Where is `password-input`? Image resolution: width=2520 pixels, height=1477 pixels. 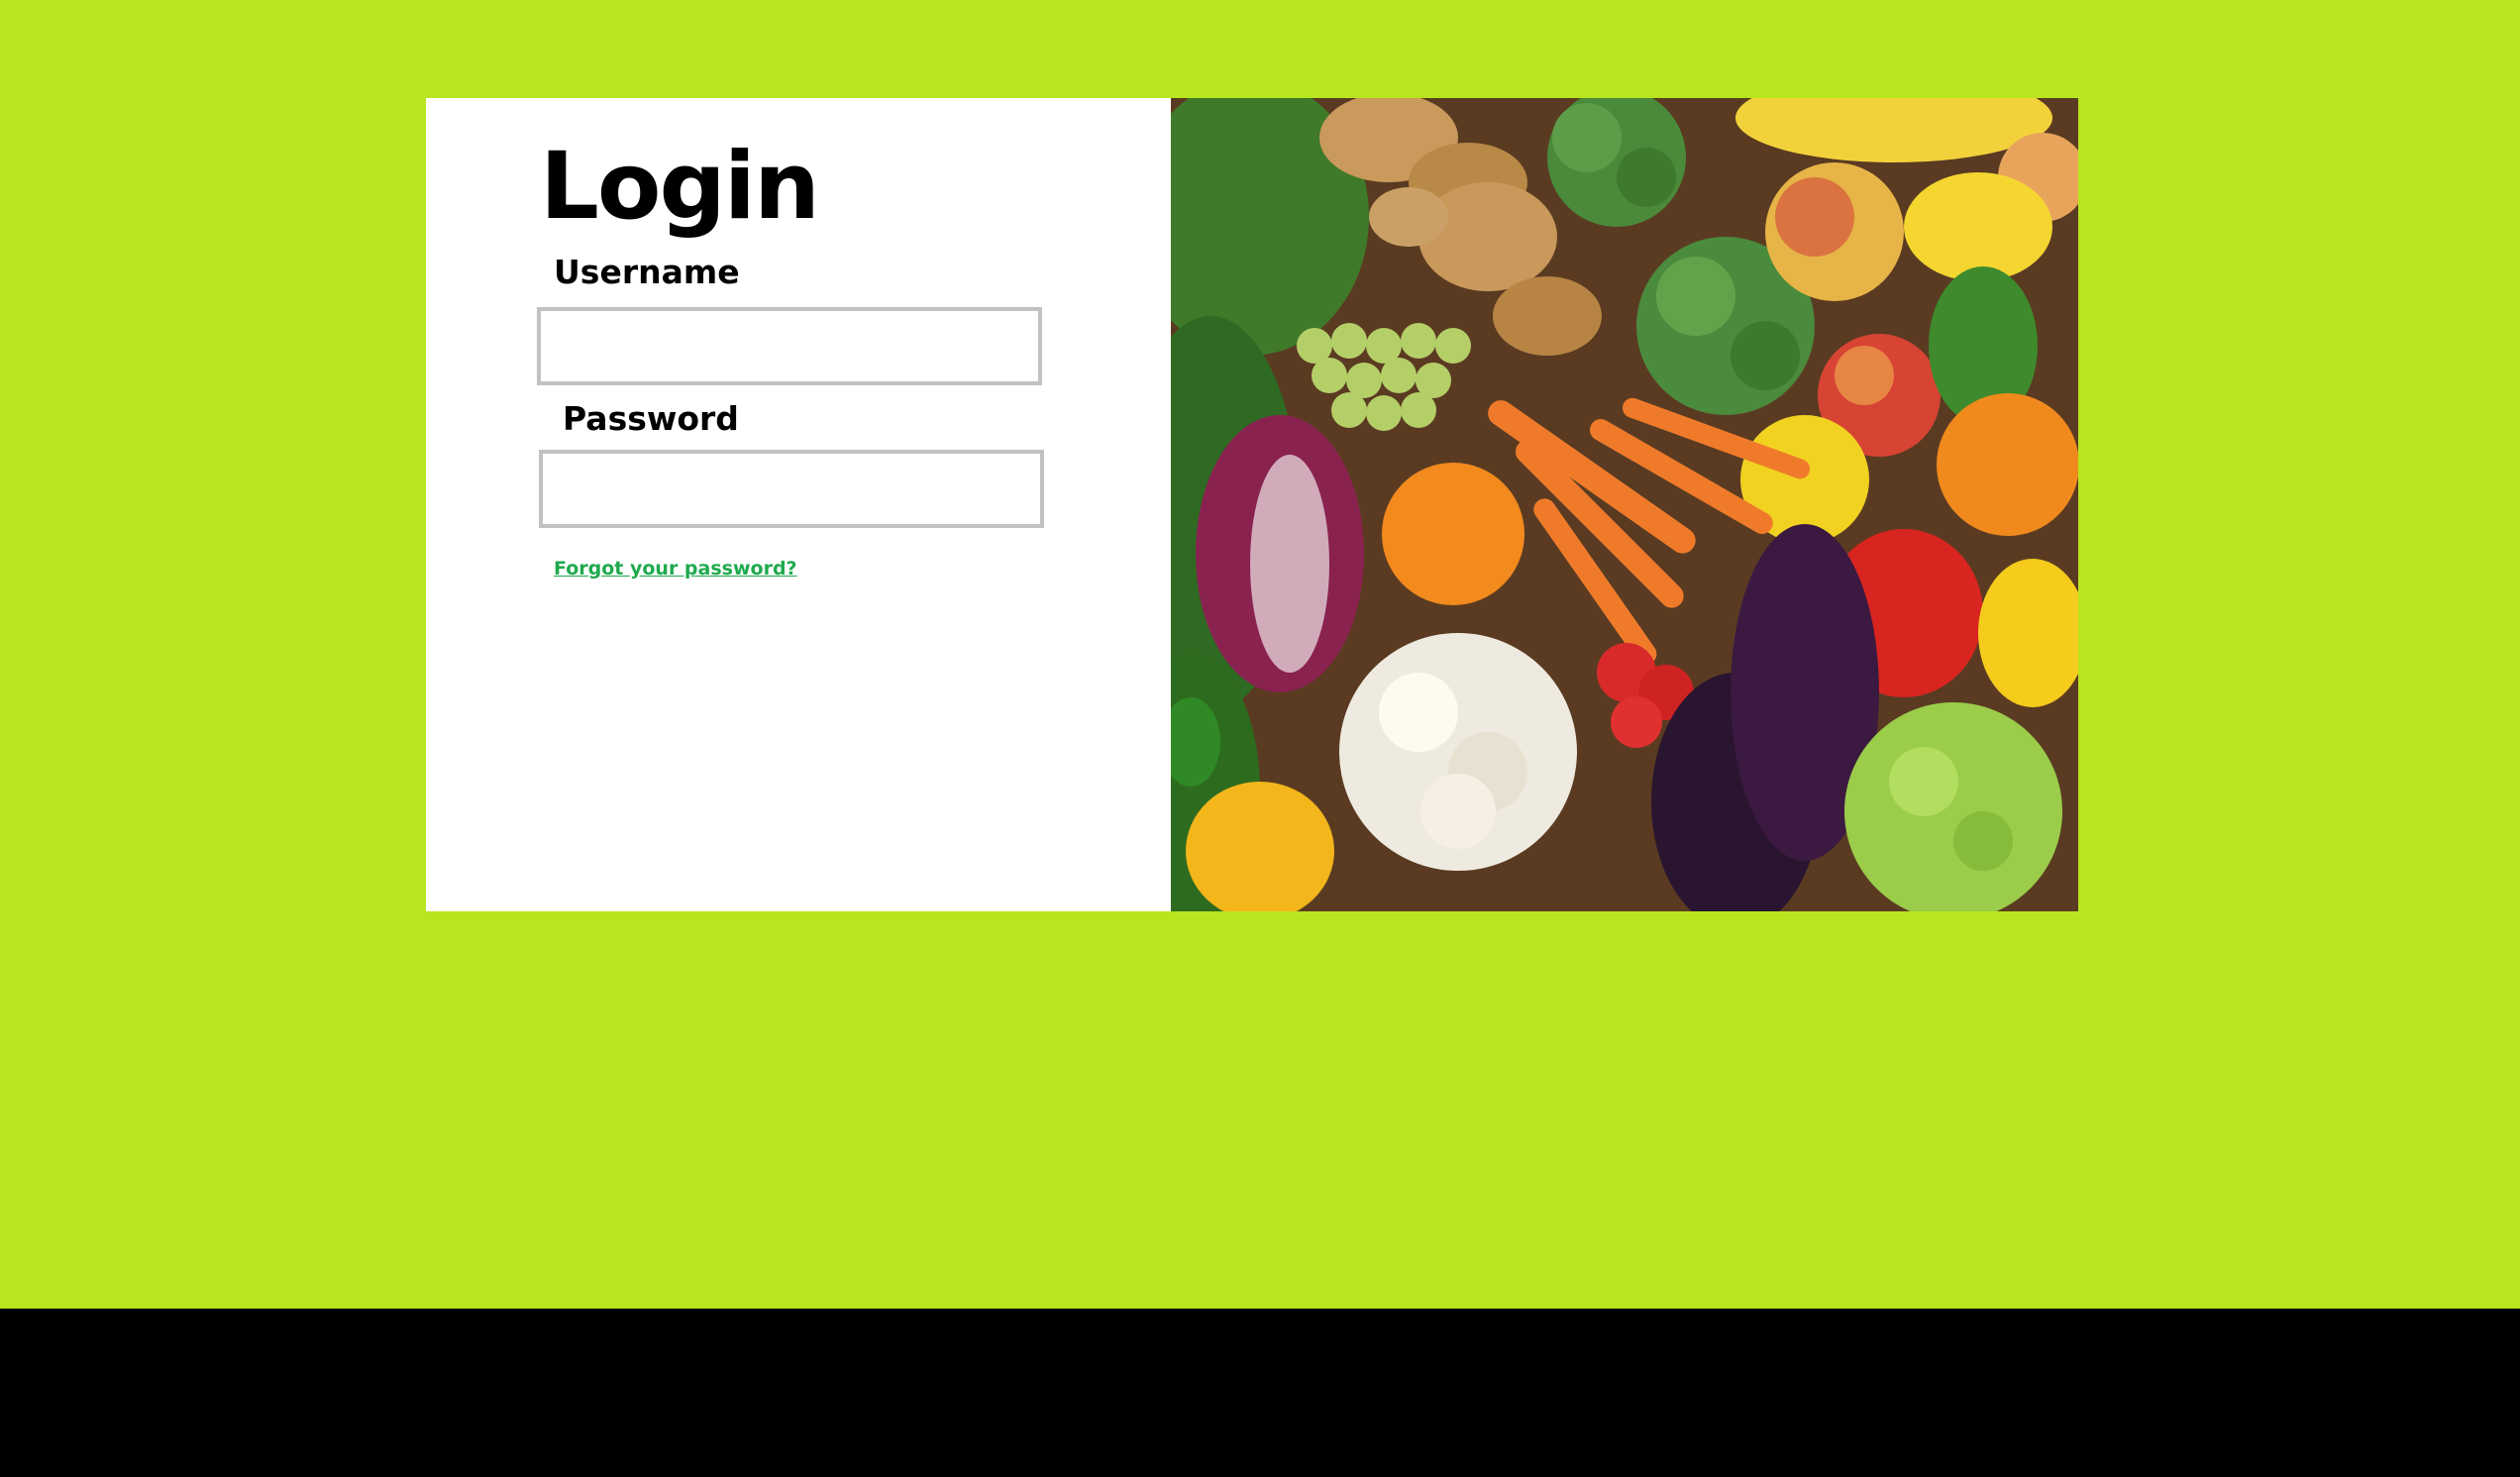
password-input is located at coordinates (791, 489).